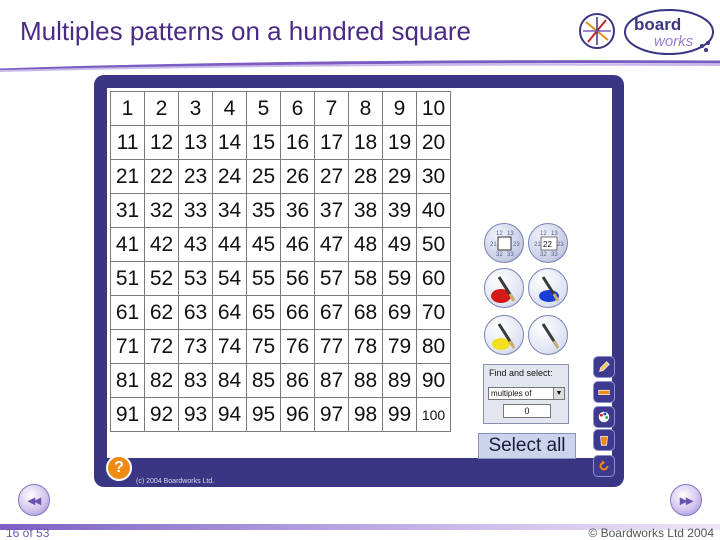  Describe the element at coordinates (230, 109) in the screenshot. I see `number-cell: 4` at that location.